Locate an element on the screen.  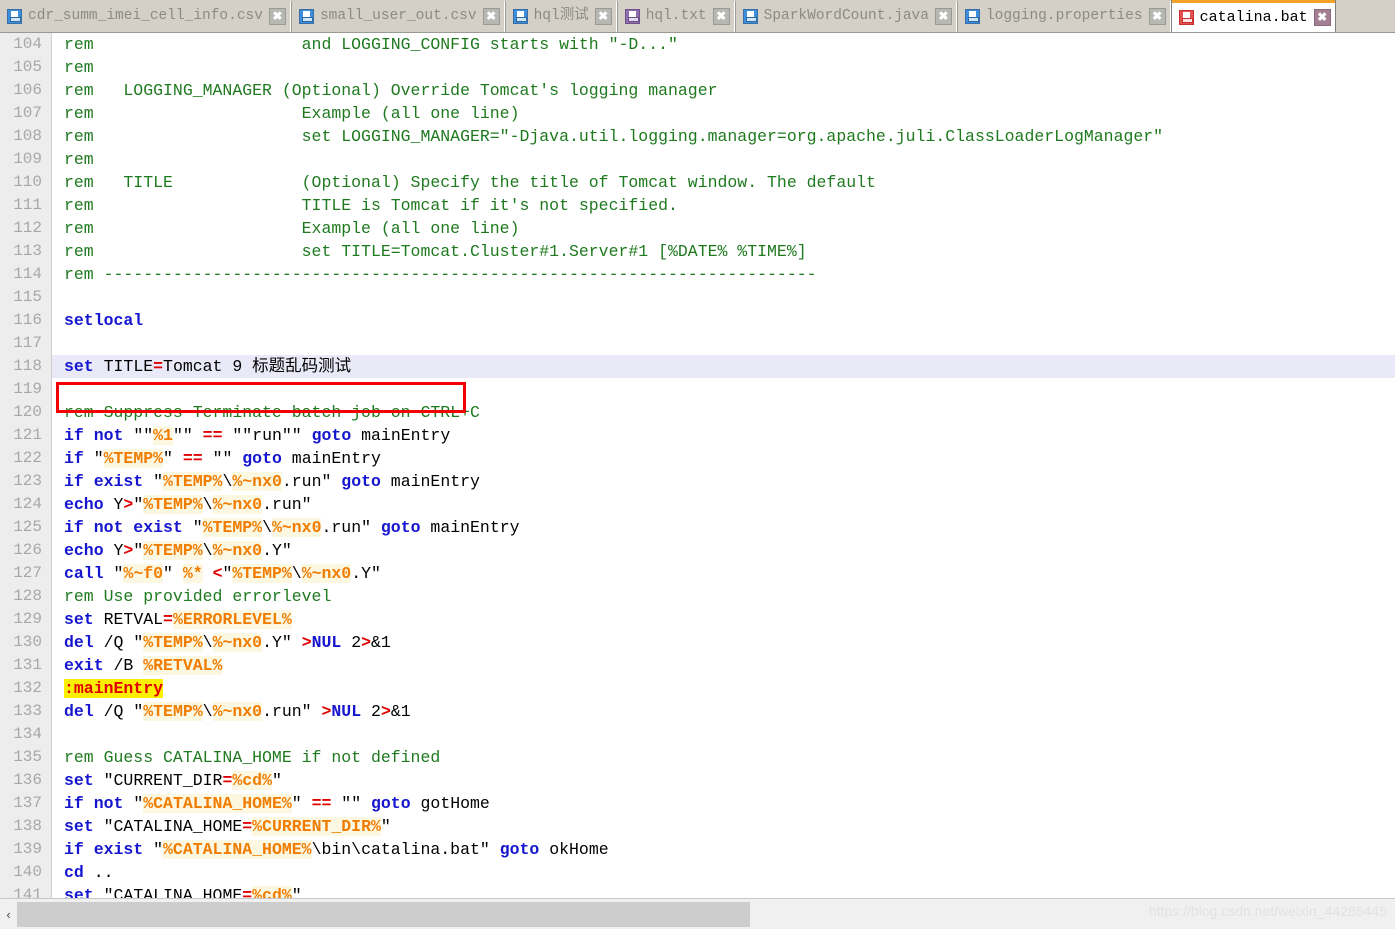
code-line: 140 cd .. is located at coordinates (697, 872).